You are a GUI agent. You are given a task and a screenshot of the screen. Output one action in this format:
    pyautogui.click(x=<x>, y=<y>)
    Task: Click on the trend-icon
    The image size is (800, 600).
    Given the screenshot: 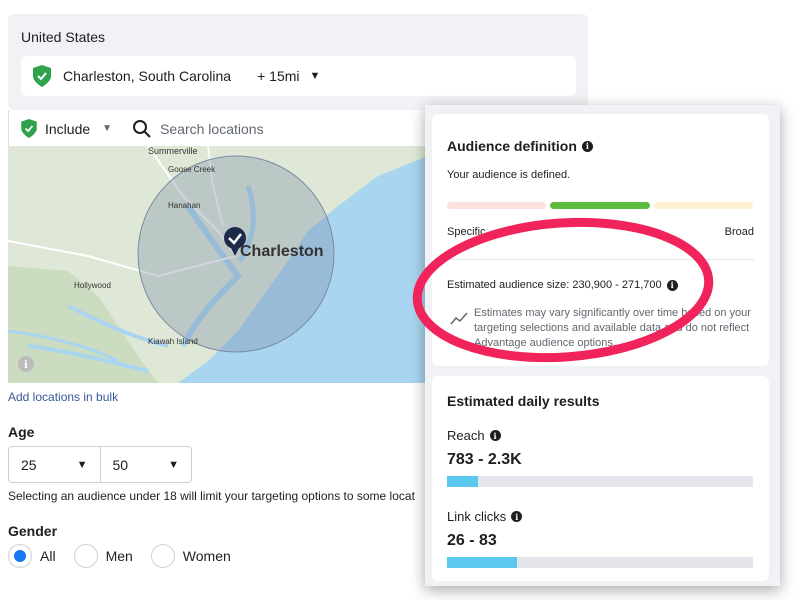 What is the action you would take?
    pyautogui.click(x=459, y=318)
    